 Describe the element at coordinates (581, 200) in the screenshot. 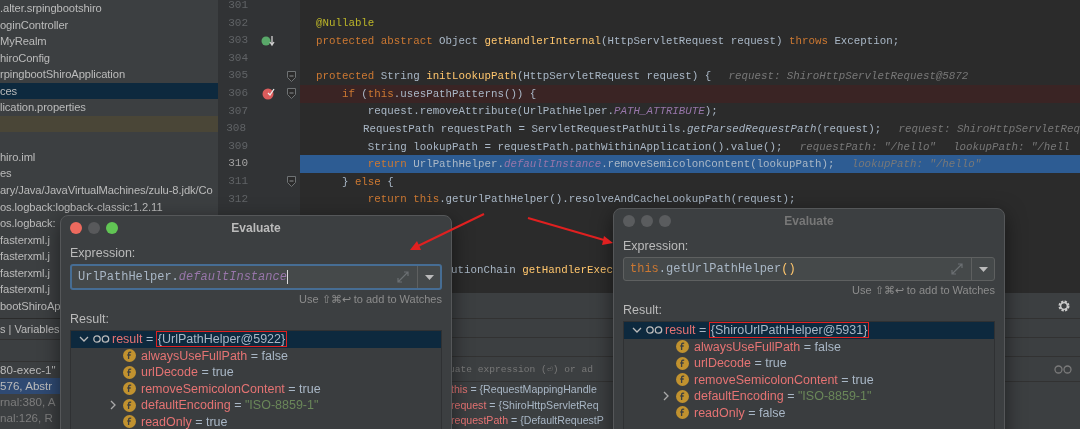

I see `code-line: return this.getUrlPathHelper().resolveAndCacheLookupPath(request);` at that location.